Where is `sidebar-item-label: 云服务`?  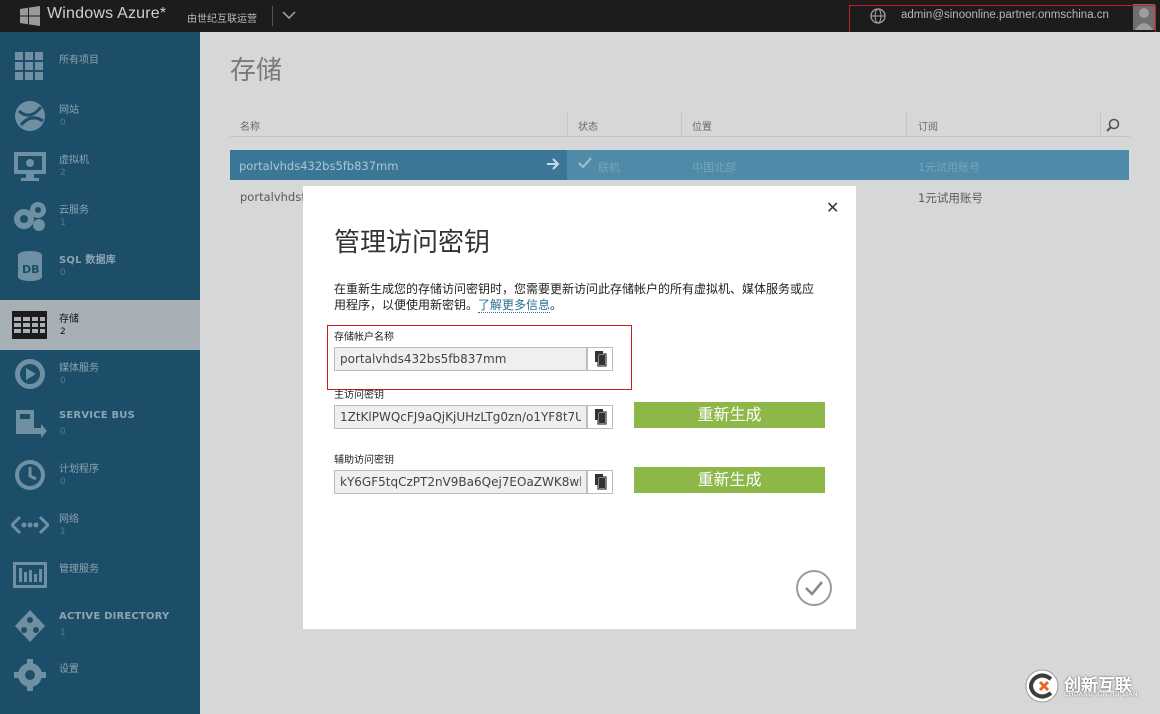
sidebar-item-label: 云服务 is located at coordinates (74, 210).